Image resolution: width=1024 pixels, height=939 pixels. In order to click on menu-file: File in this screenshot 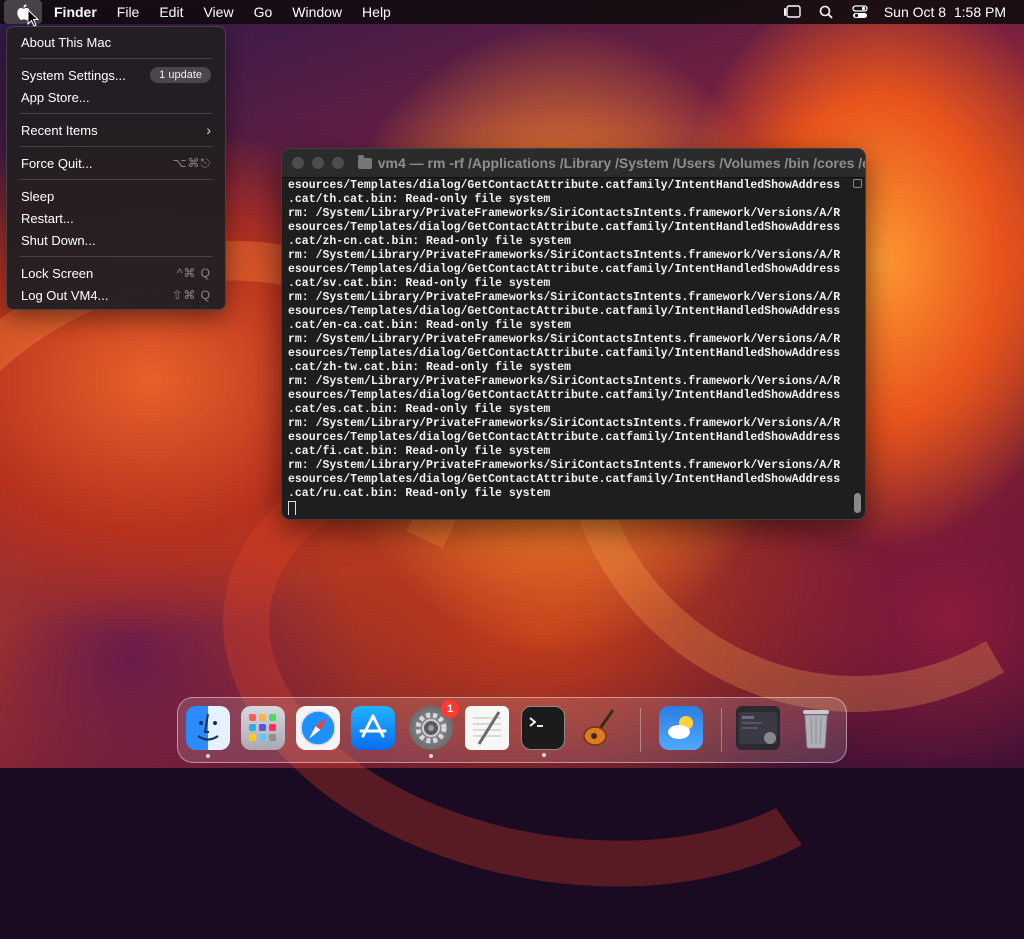, I will do `click(128, 12)`.